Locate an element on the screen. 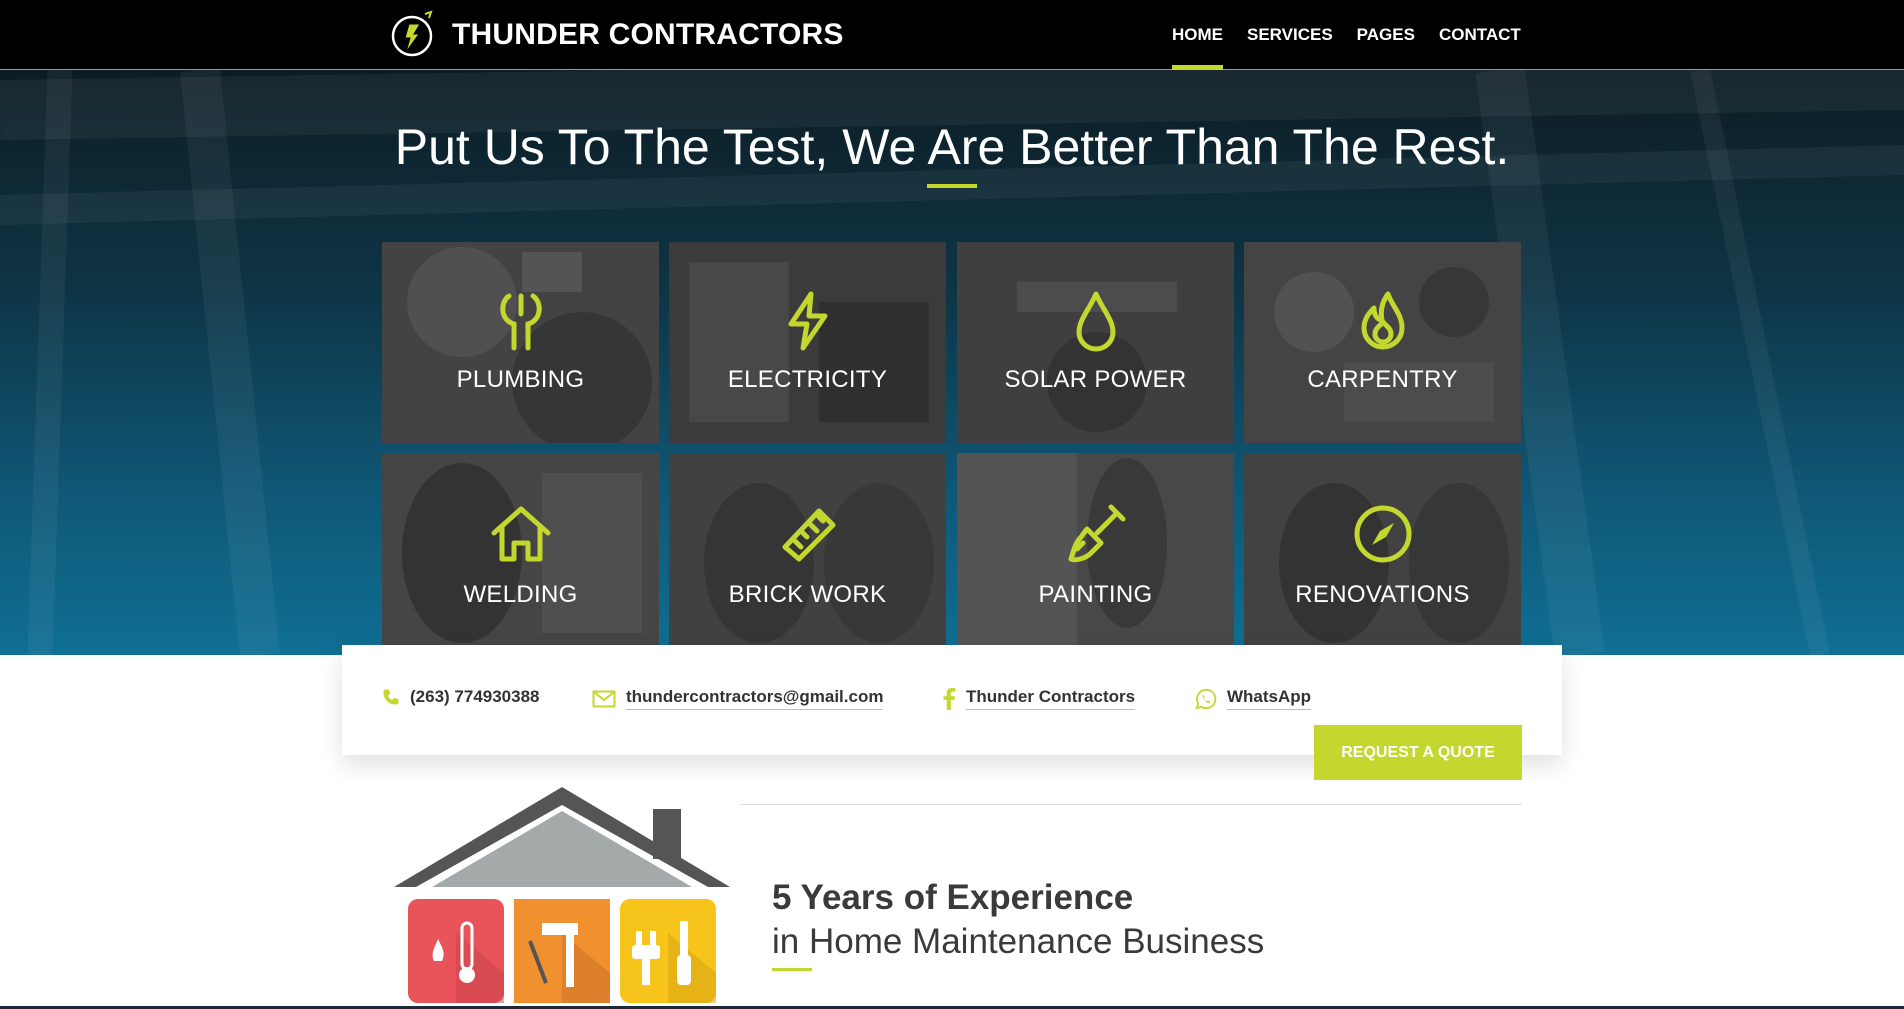 The height and width of the screenshot is (1009, 1904). paint-brush-icon is located at coordinates (1097, 533).